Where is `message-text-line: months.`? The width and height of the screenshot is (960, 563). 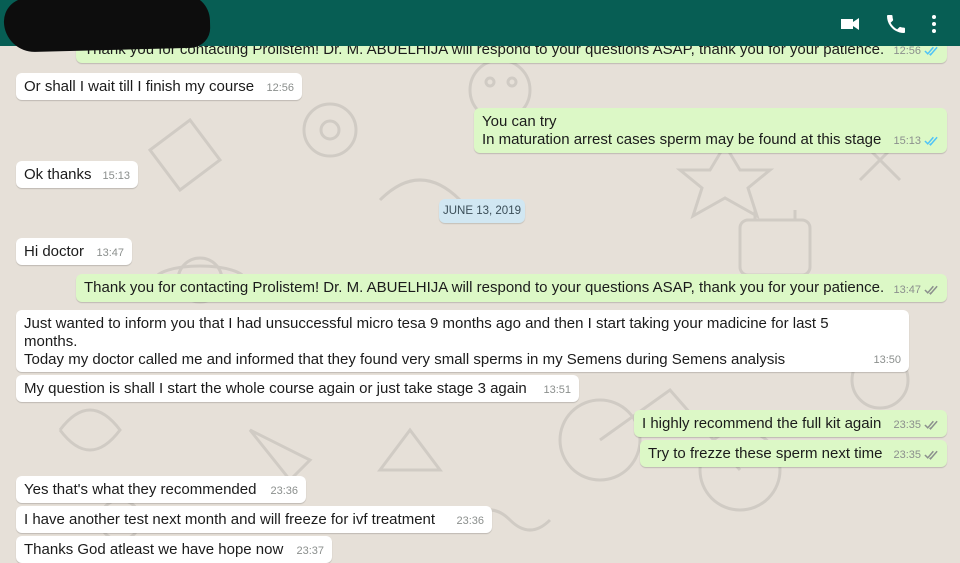 message-text-line: months. is located at coordinates (51, 341).